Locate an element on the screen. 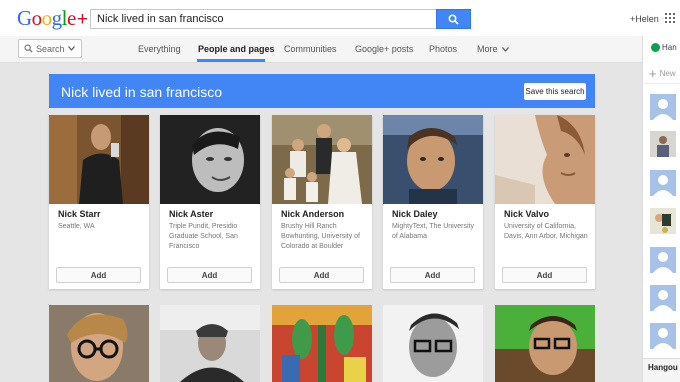  search-button is located at coordinates (453, 19).